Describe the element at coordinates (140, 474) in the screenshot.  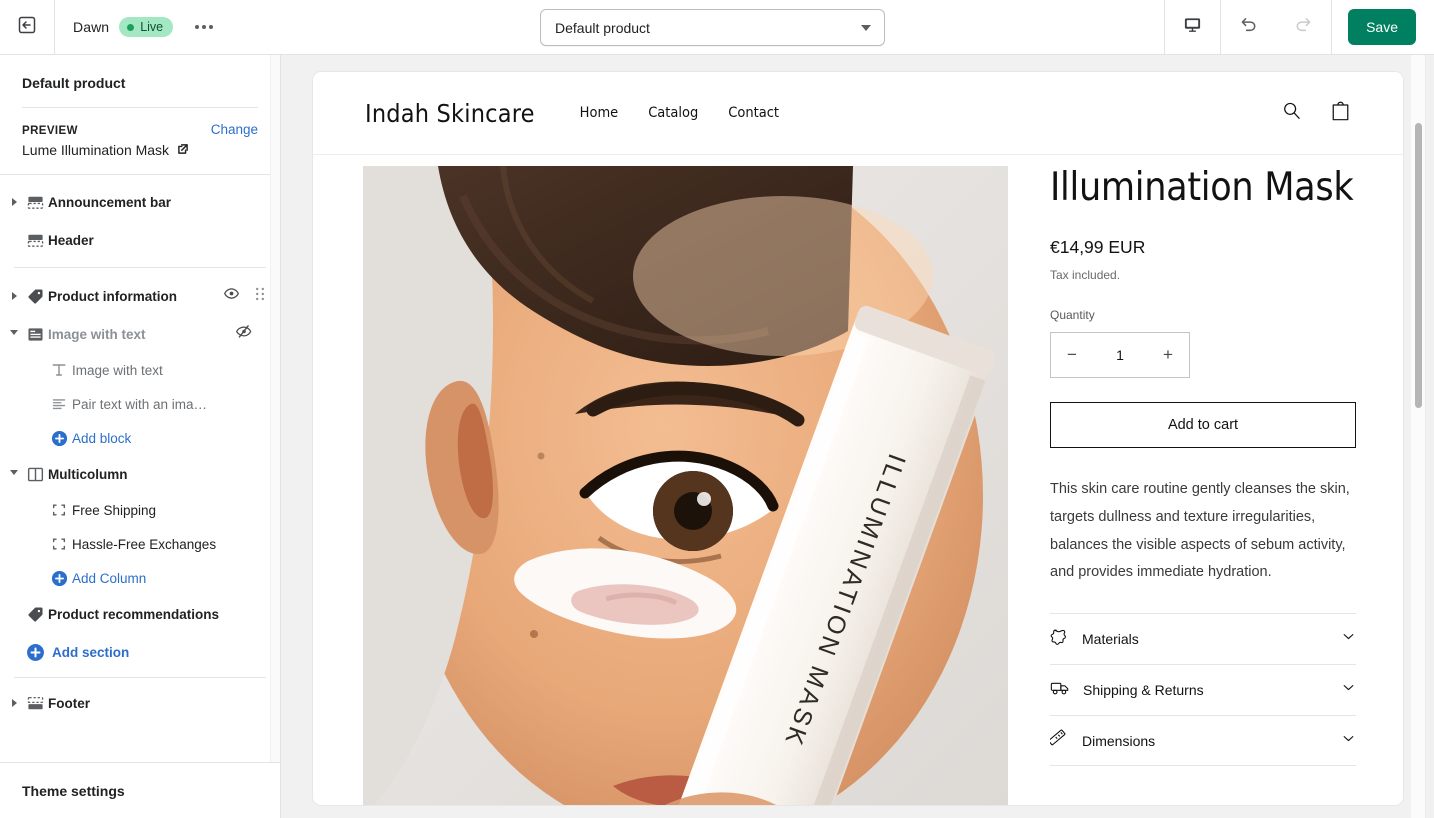
I see `sidebar-item-multicolumn: Multicolumn` at that location.